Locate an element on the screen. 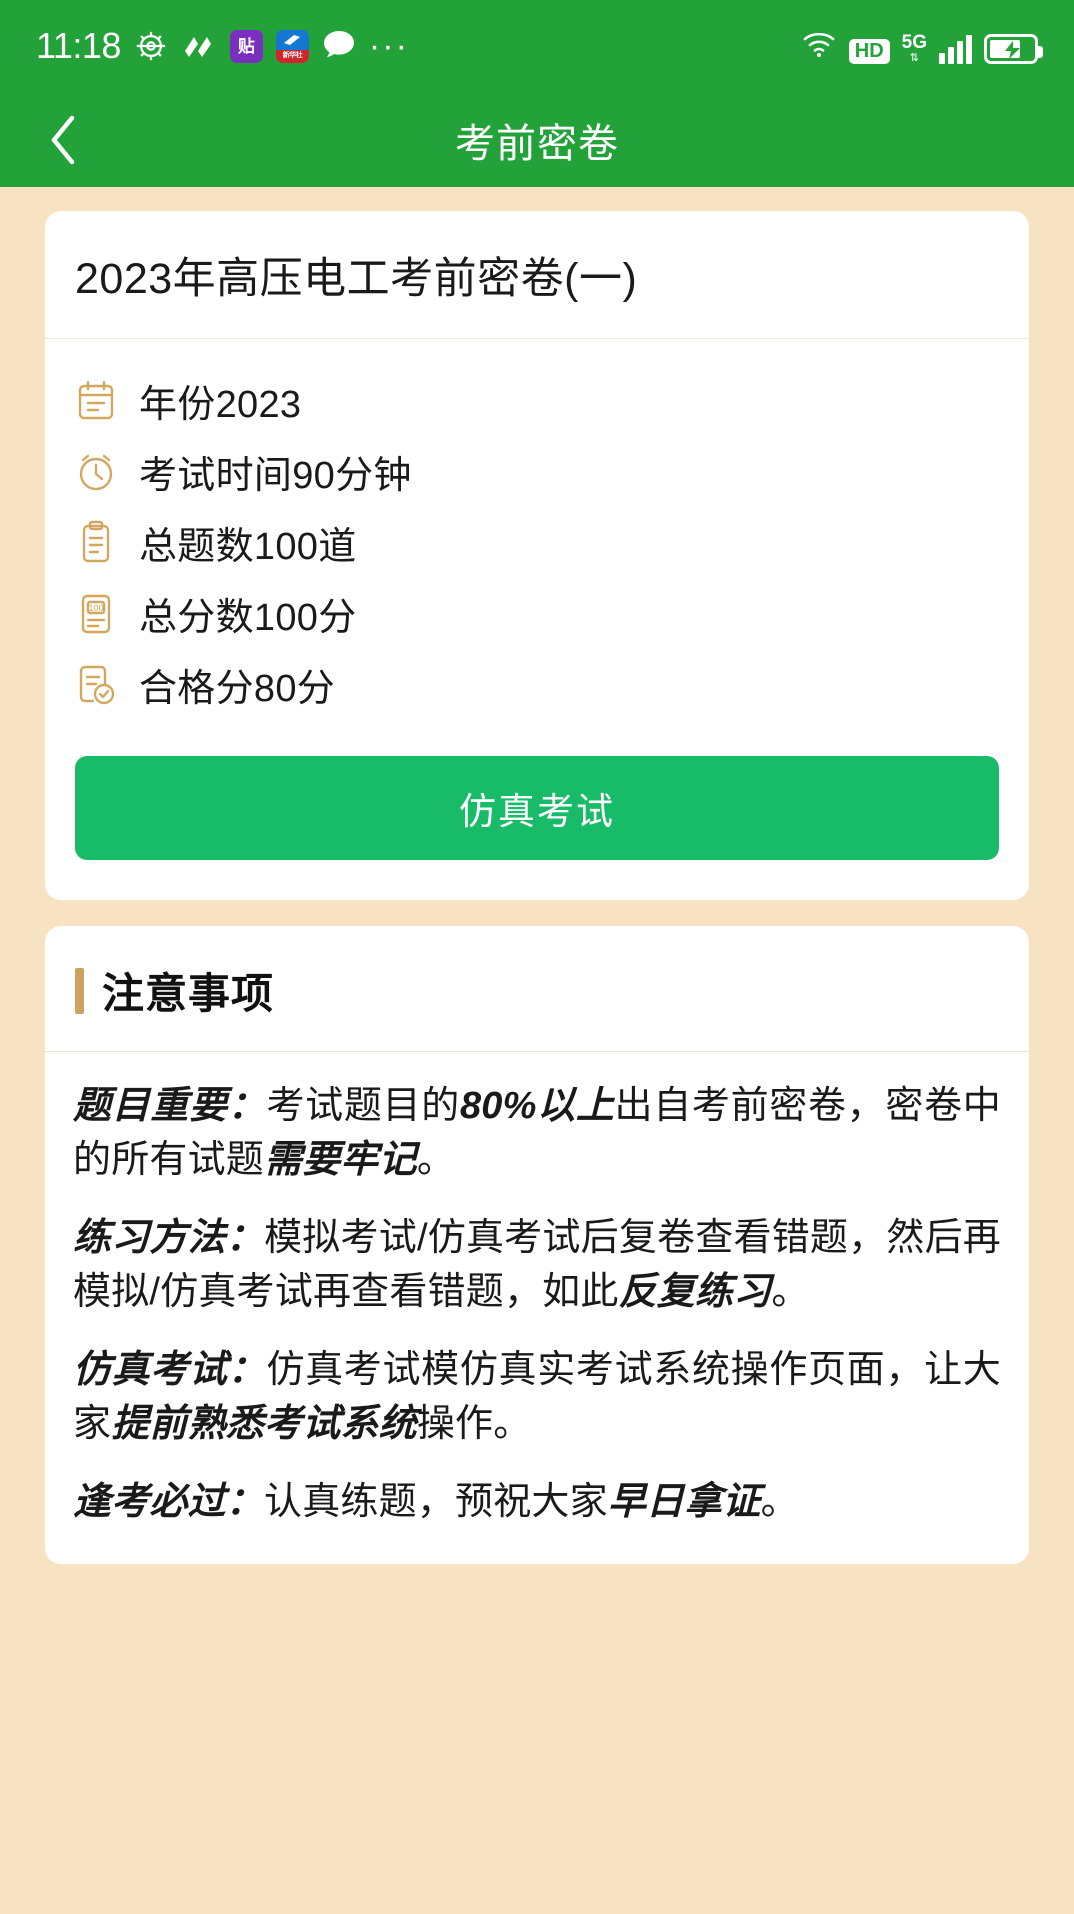 The width and height of the screenshot is (1074, 1914). nav-bar: 考前密卷 is located at coordinates (537, 139).